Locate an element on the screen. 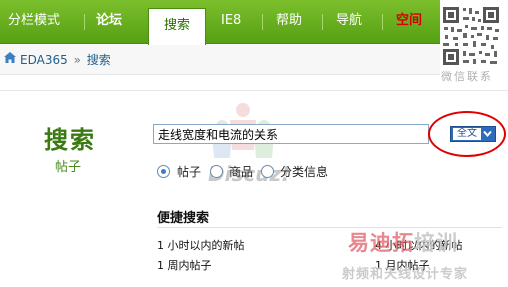 The height and width of the screenshot is (287, 508). home-icon is located at coordinates (10, 57).